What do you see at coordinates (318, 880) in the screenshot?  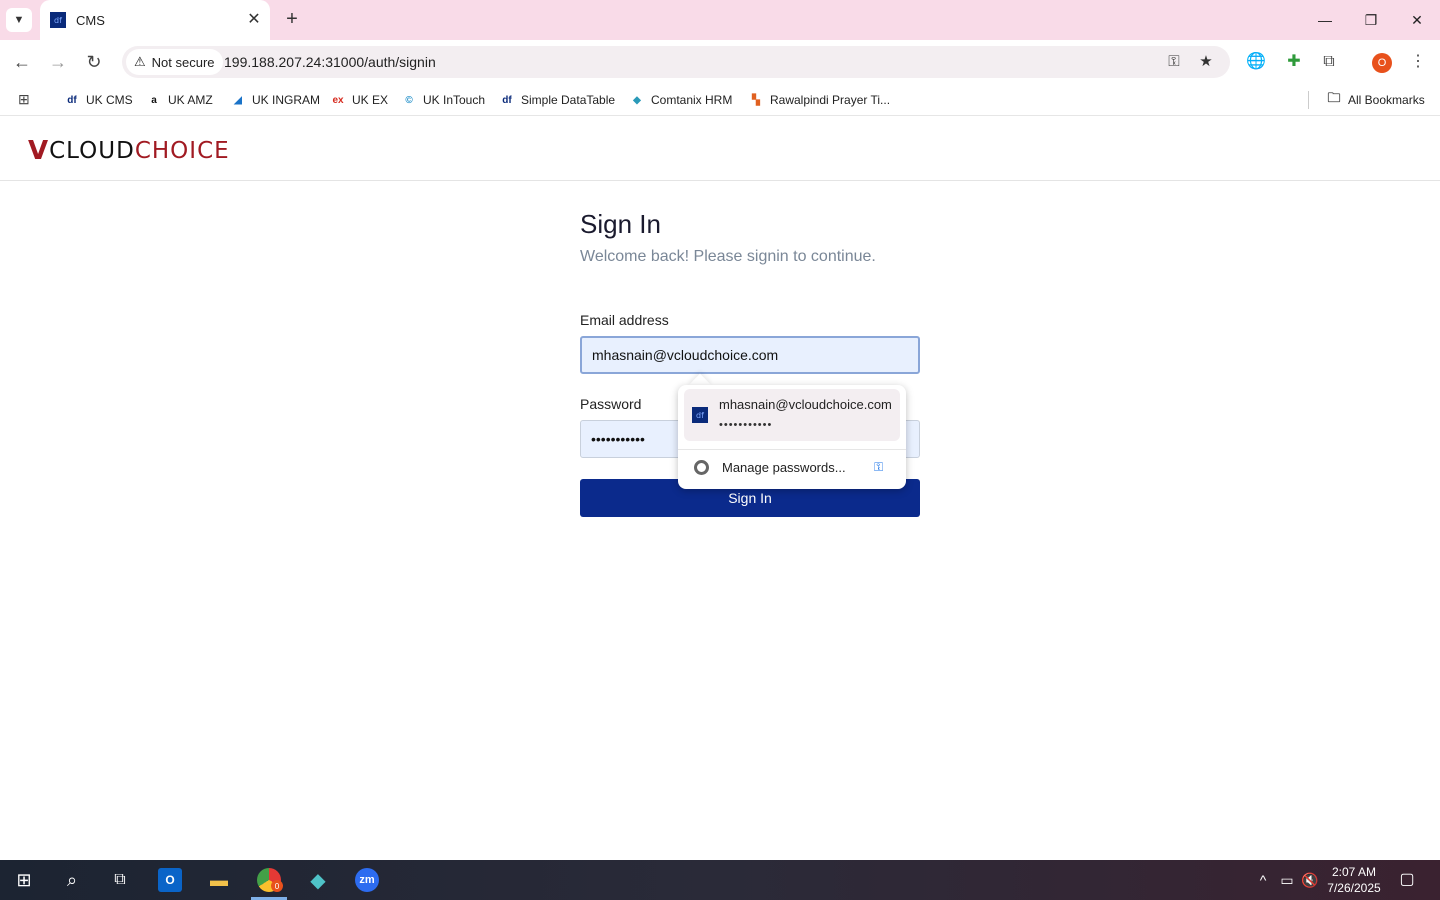 I see `app-diamond-icon: ◆` at bounding box center [318, 880].